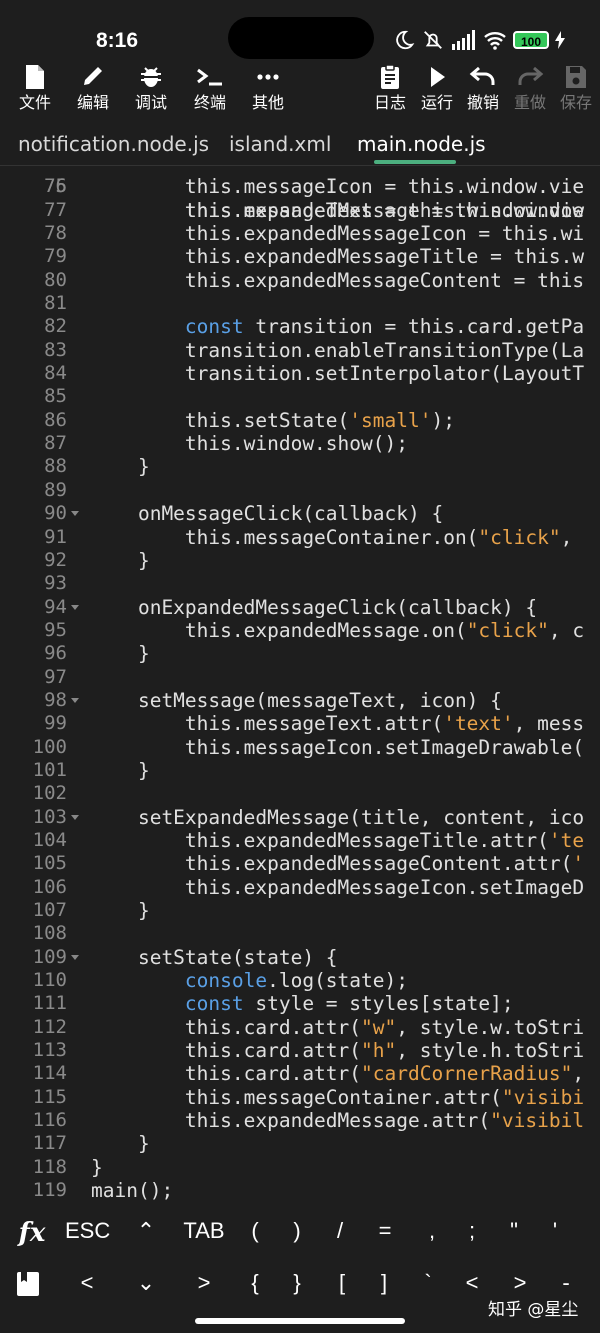  Describe the element at coordinates (555, 1231) in the screenshot. I see `row1-key-11: '` at that location.